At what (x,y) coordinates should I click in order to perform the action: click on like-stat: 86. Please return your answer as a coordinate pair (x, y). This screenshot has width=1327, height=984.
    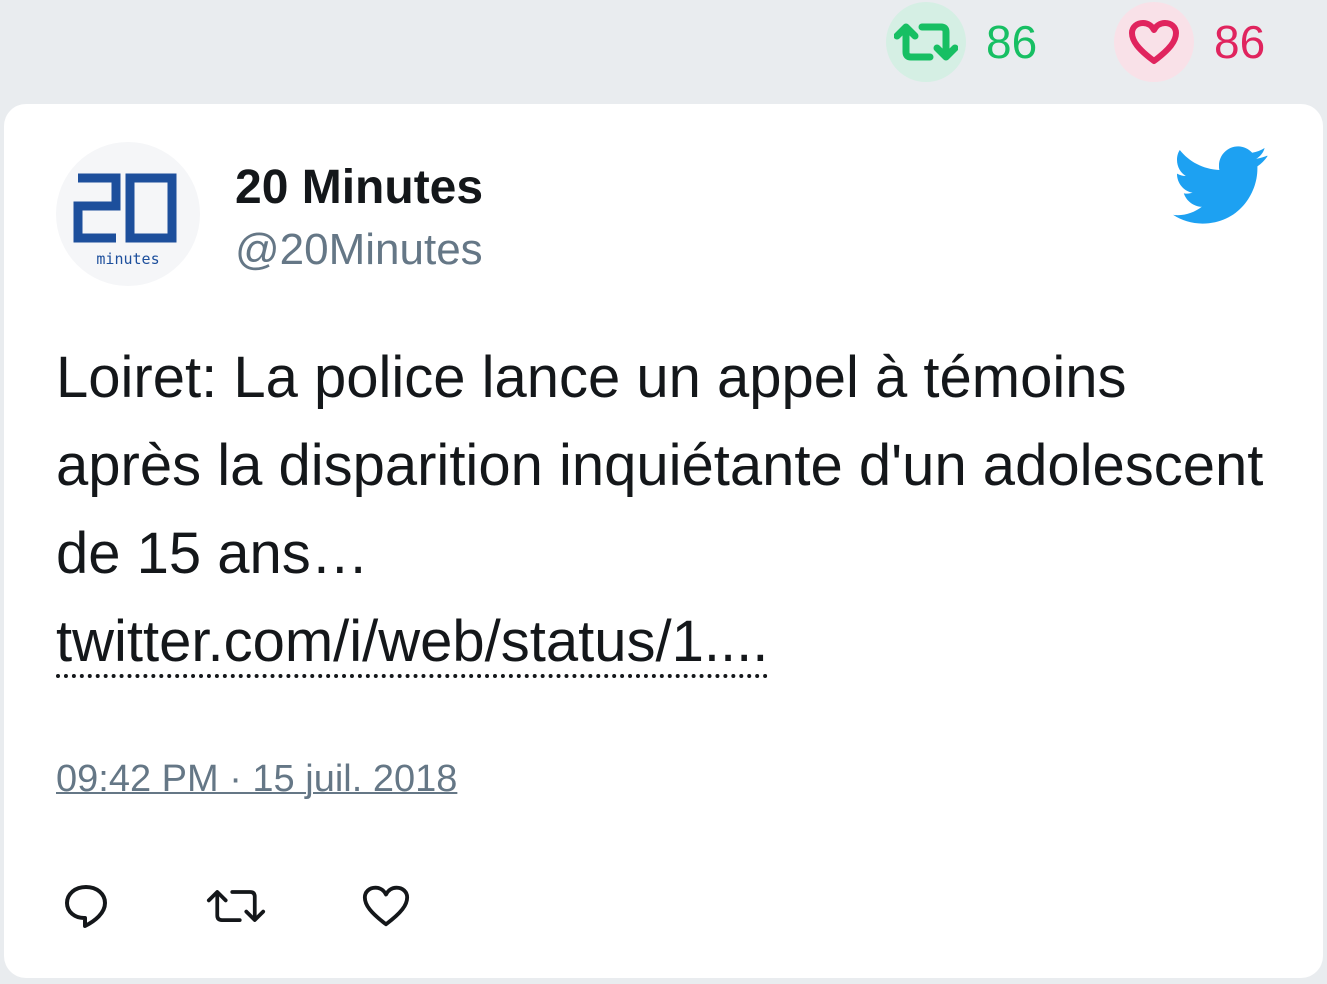
    Looking at the image, I should click on (1189, 42).